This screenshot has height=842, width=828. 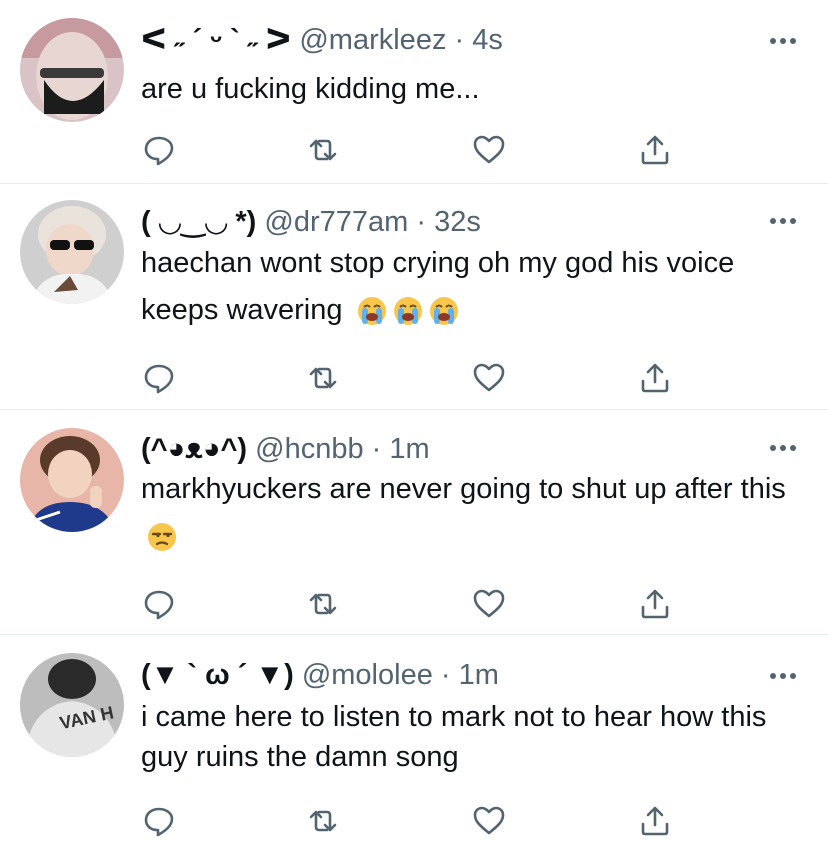 I want to click on timestamp: 32s, so click(x=457, y=222).